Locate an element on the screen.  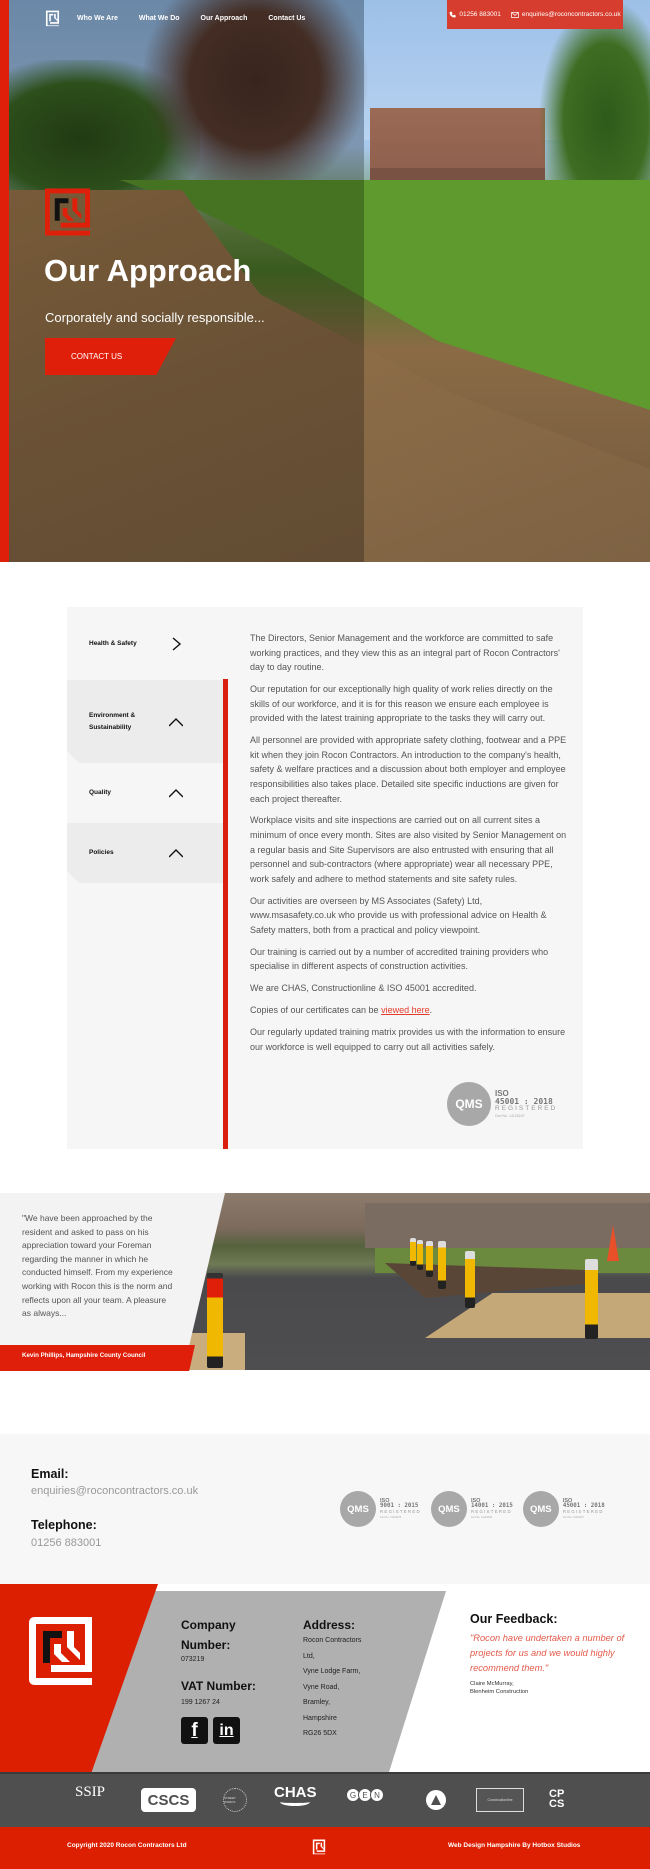
hero-red-edge is located at coordinates (4, 281).